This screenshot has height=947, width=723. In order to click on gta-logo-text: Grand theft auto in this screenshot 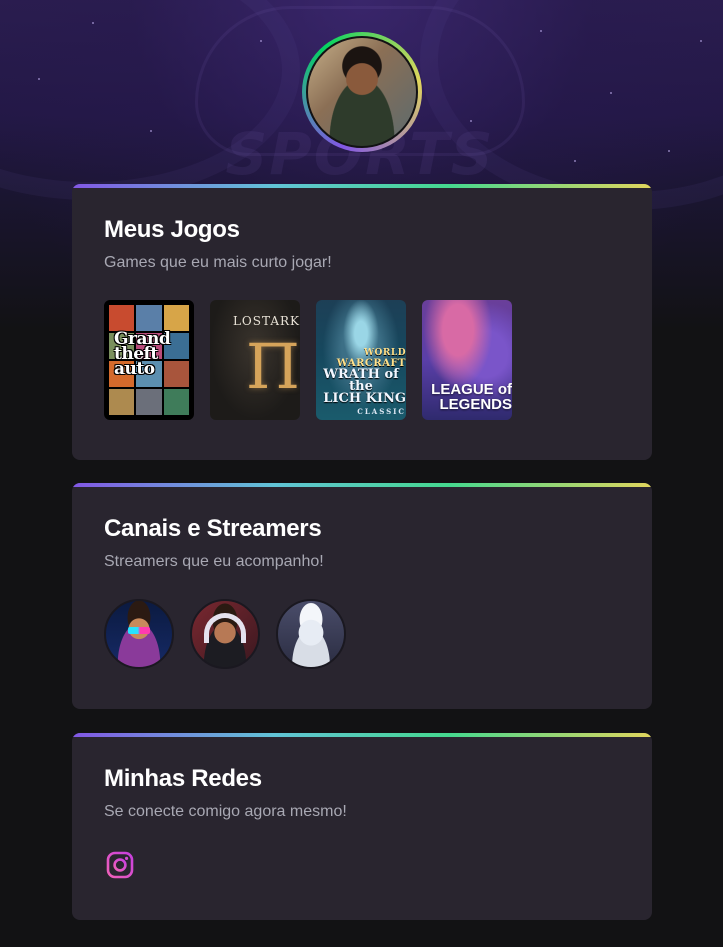, I will do `click(142, 354)`.